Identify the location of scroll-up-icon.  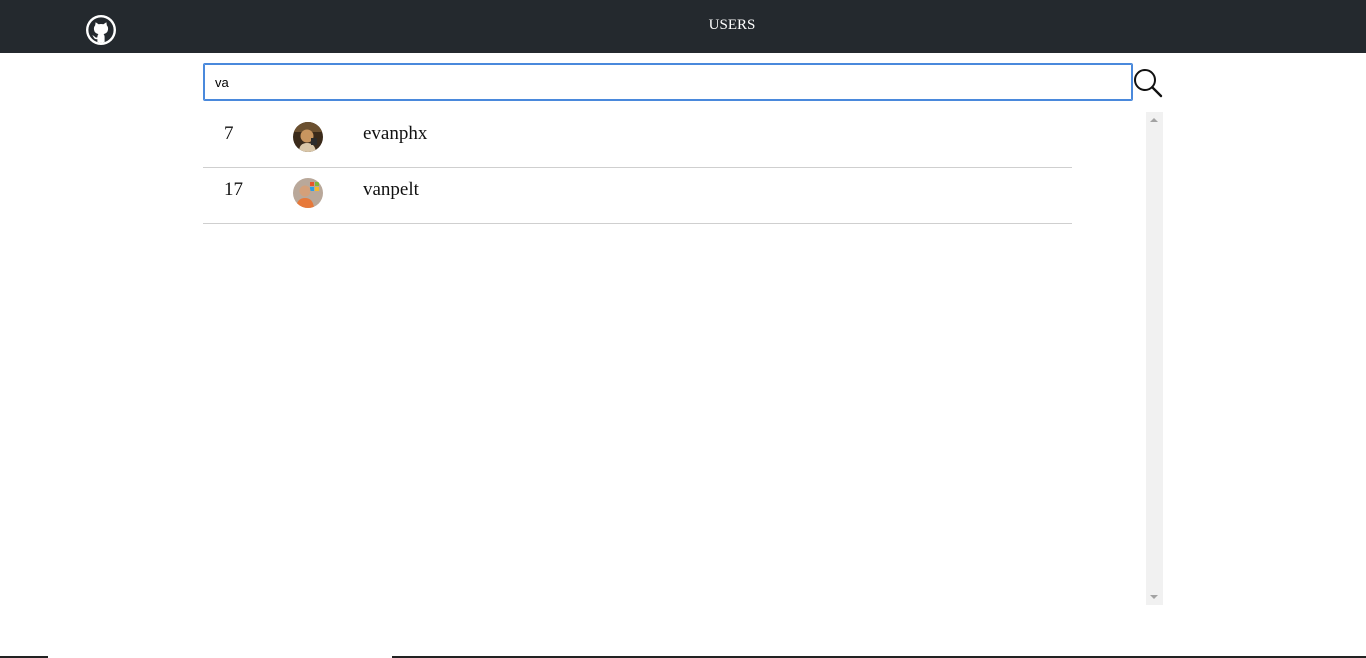
(1154, 120).